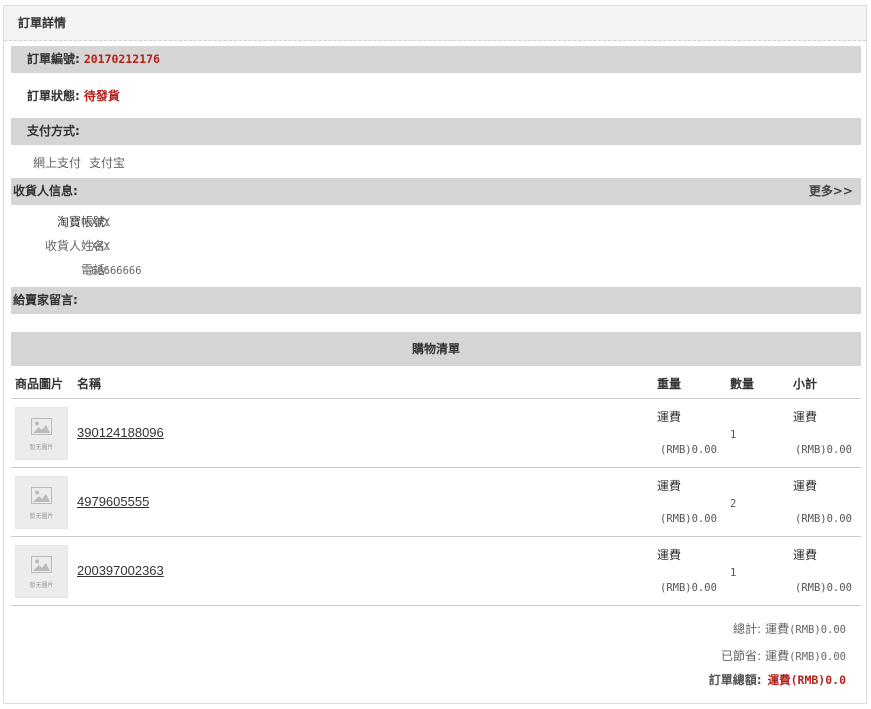  What do you see at coordinates (101, 96) in the screenshot?
I see `order-status-value: 待發貨` at bounding box center [101, 96].